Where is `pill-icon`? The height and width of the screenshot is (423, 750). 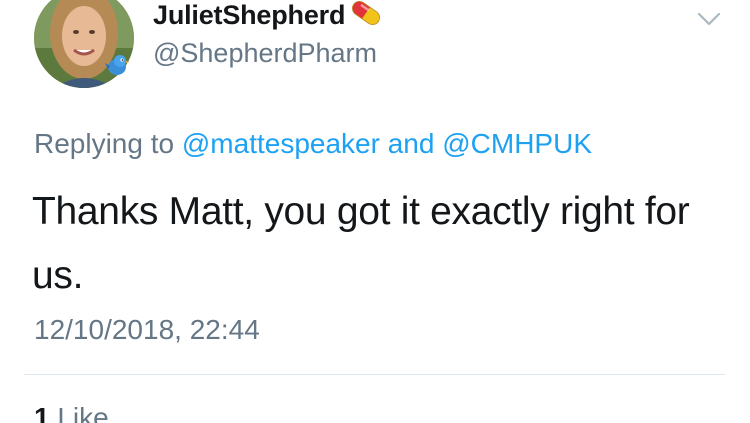
pill-icon is located at coordinates (366, 14).